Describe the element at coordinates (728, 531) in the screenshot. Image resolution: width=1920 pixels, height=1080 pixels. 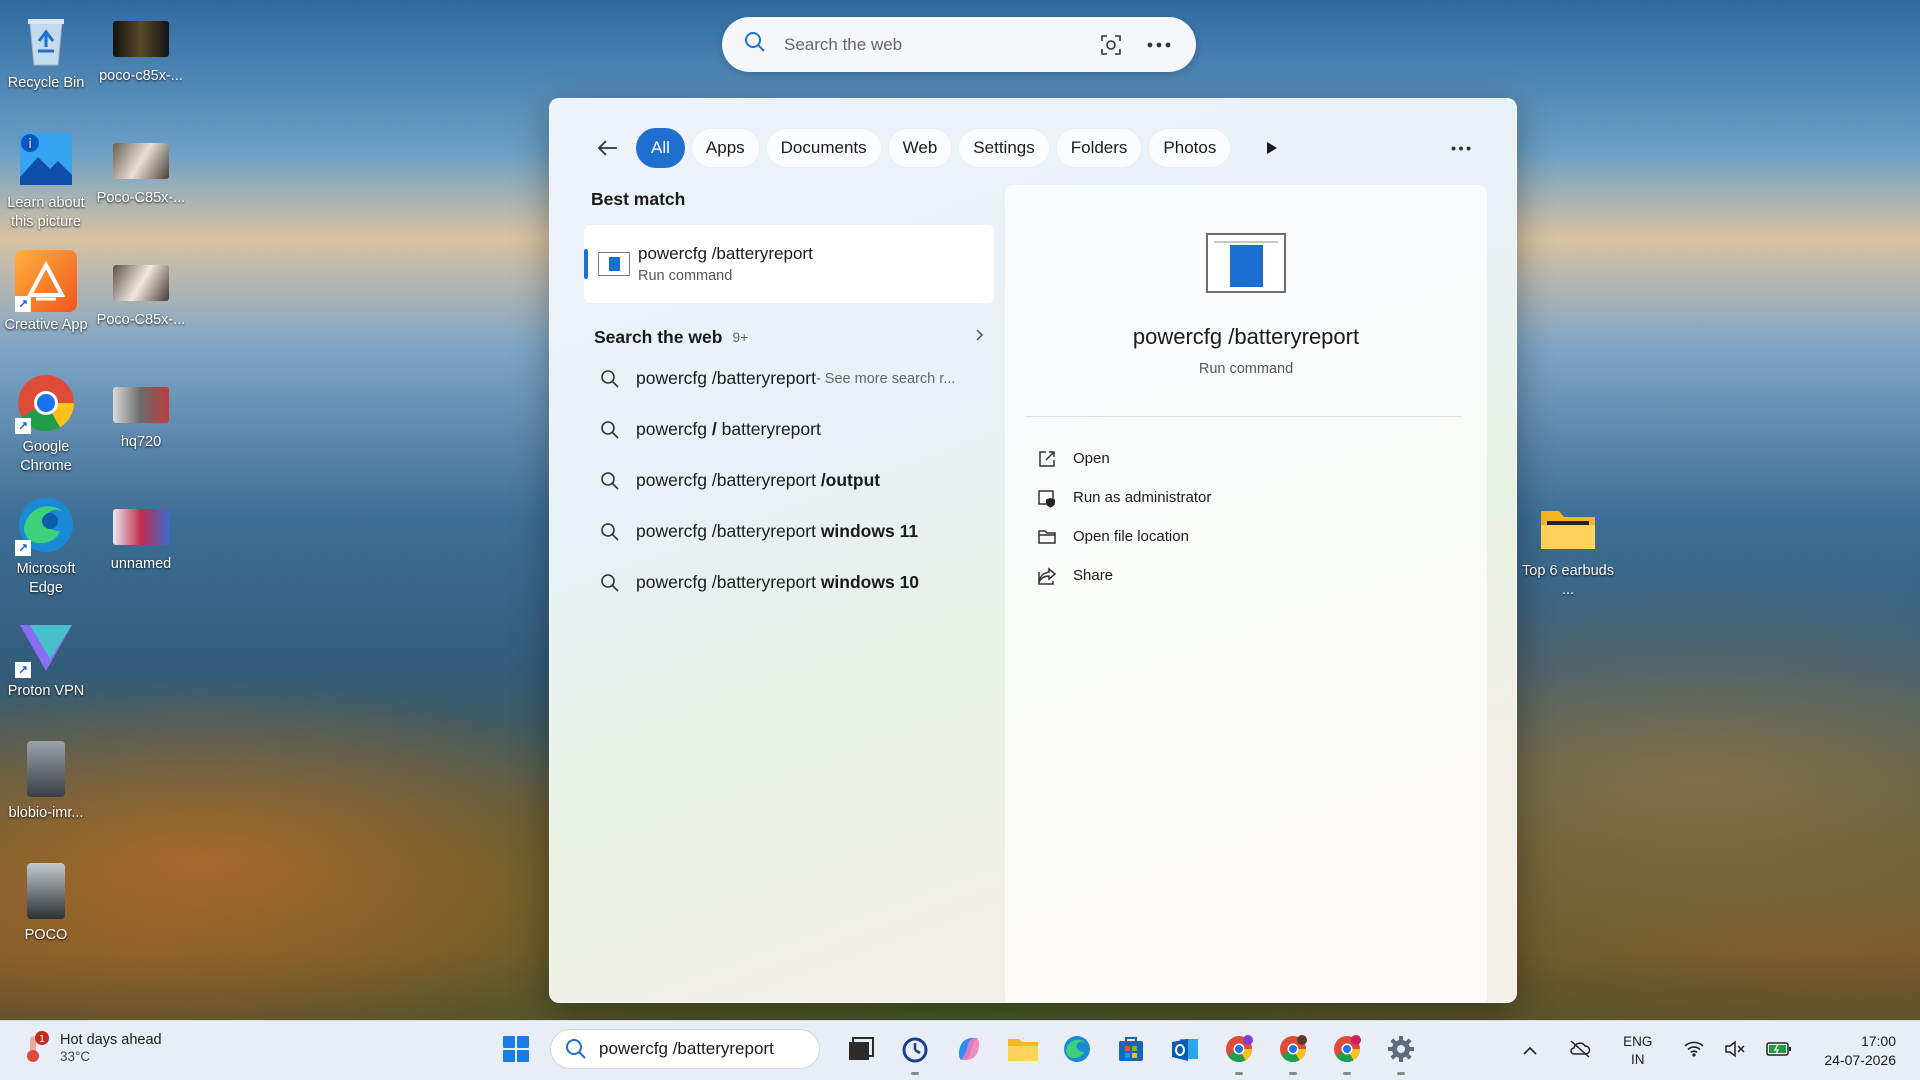
I see `suggestion-text: powercfg /batteryreport` at that location.